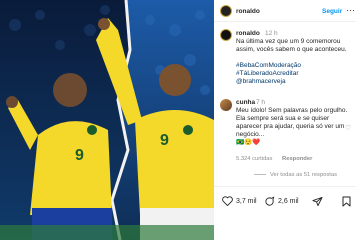 Image resolution: width=356 pixels, height=241 pixels. What do you see at coordinates (246, 201) in the screenshot?
I see `likes-count: 3,7 mil` at bounding box center [246, 201].